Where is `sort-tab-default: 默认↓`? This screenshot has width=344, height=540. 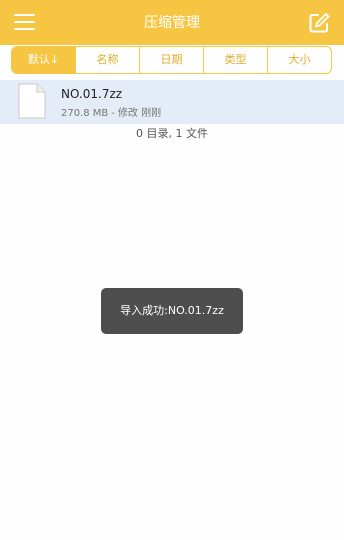
sort-tab-default: 默认↓ is located at coordinates (43, 60).